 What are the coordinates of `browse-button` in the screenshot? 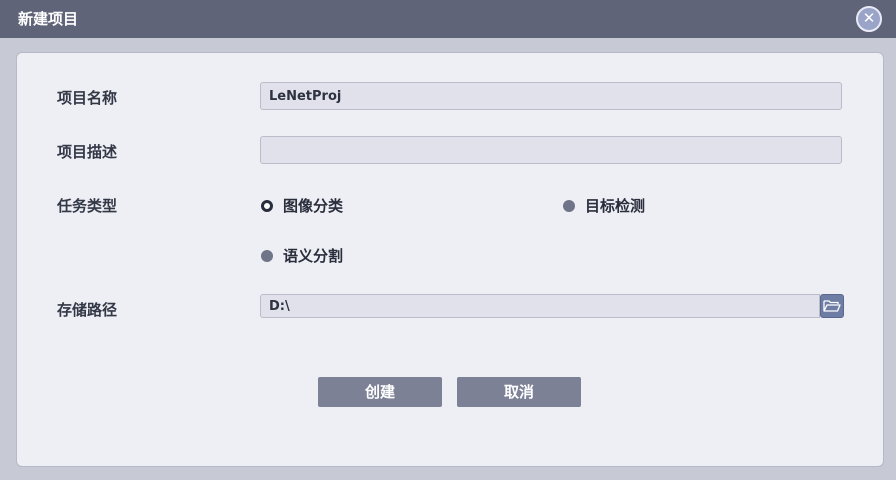 It's located at (832, 306).